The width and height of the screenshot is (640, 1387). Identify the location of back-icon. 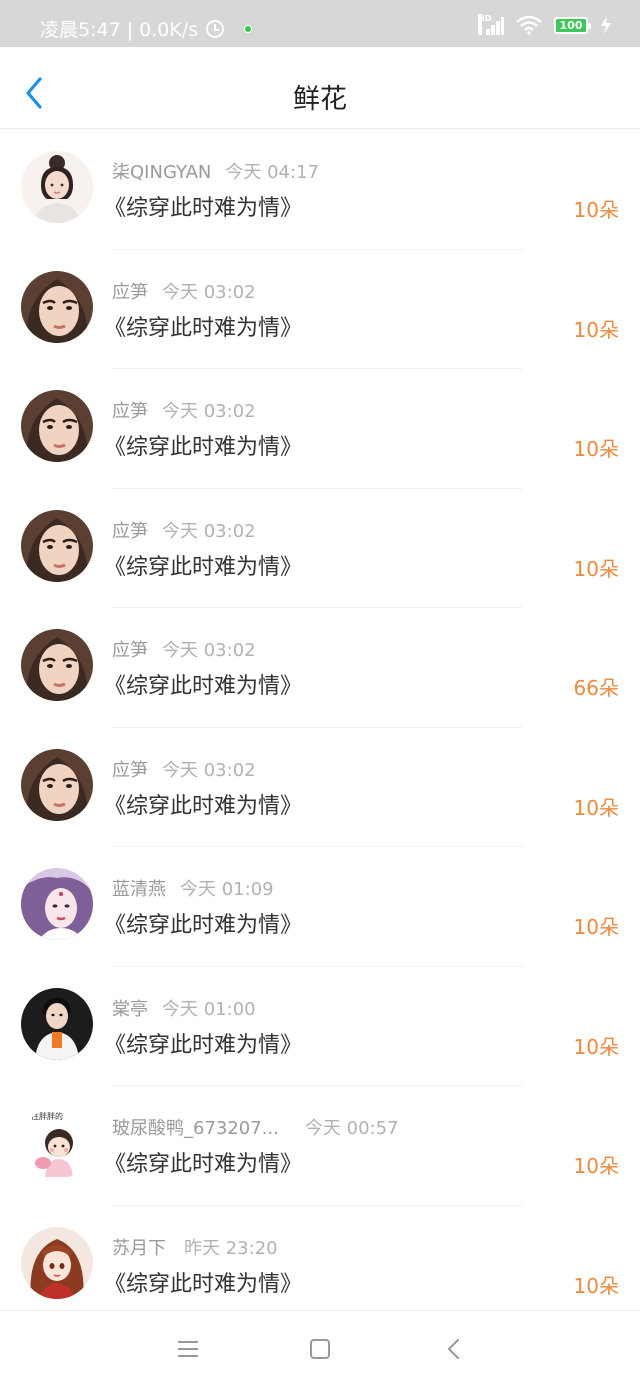
(453, 1349).